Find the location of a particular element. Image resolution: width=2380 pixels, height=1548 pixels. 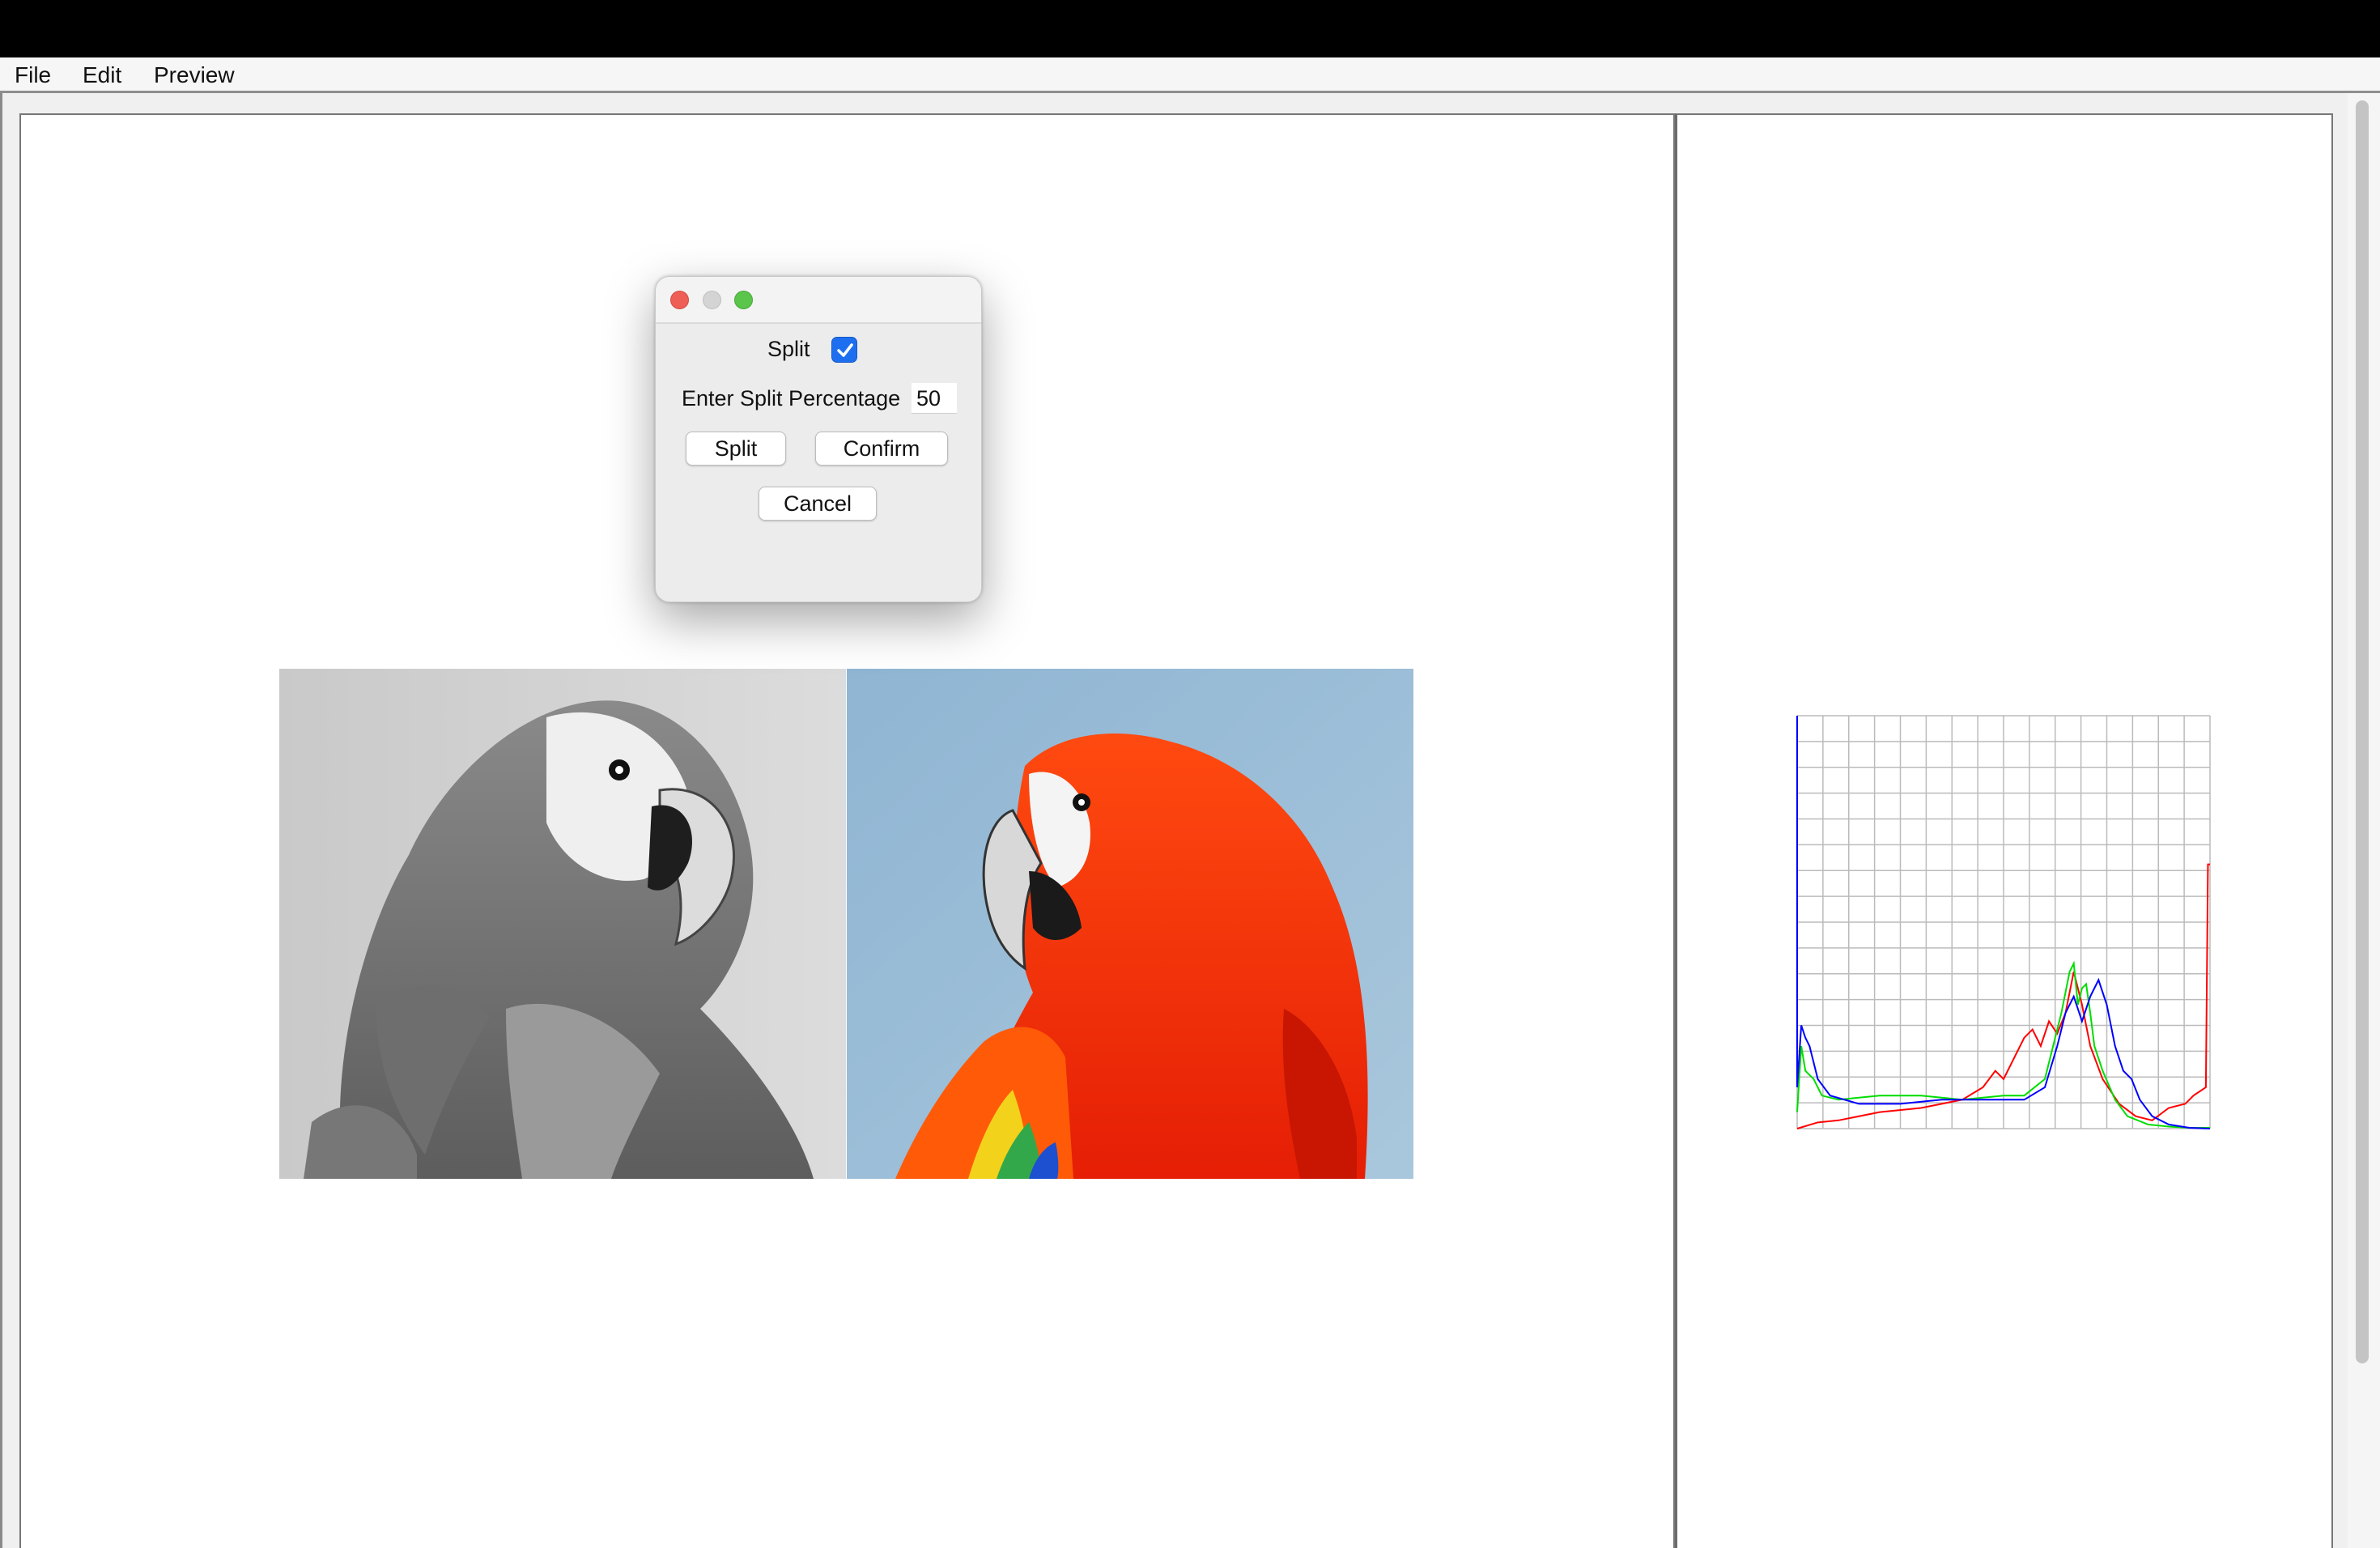

dialog-titlebar is located at coordinates (818, 300).